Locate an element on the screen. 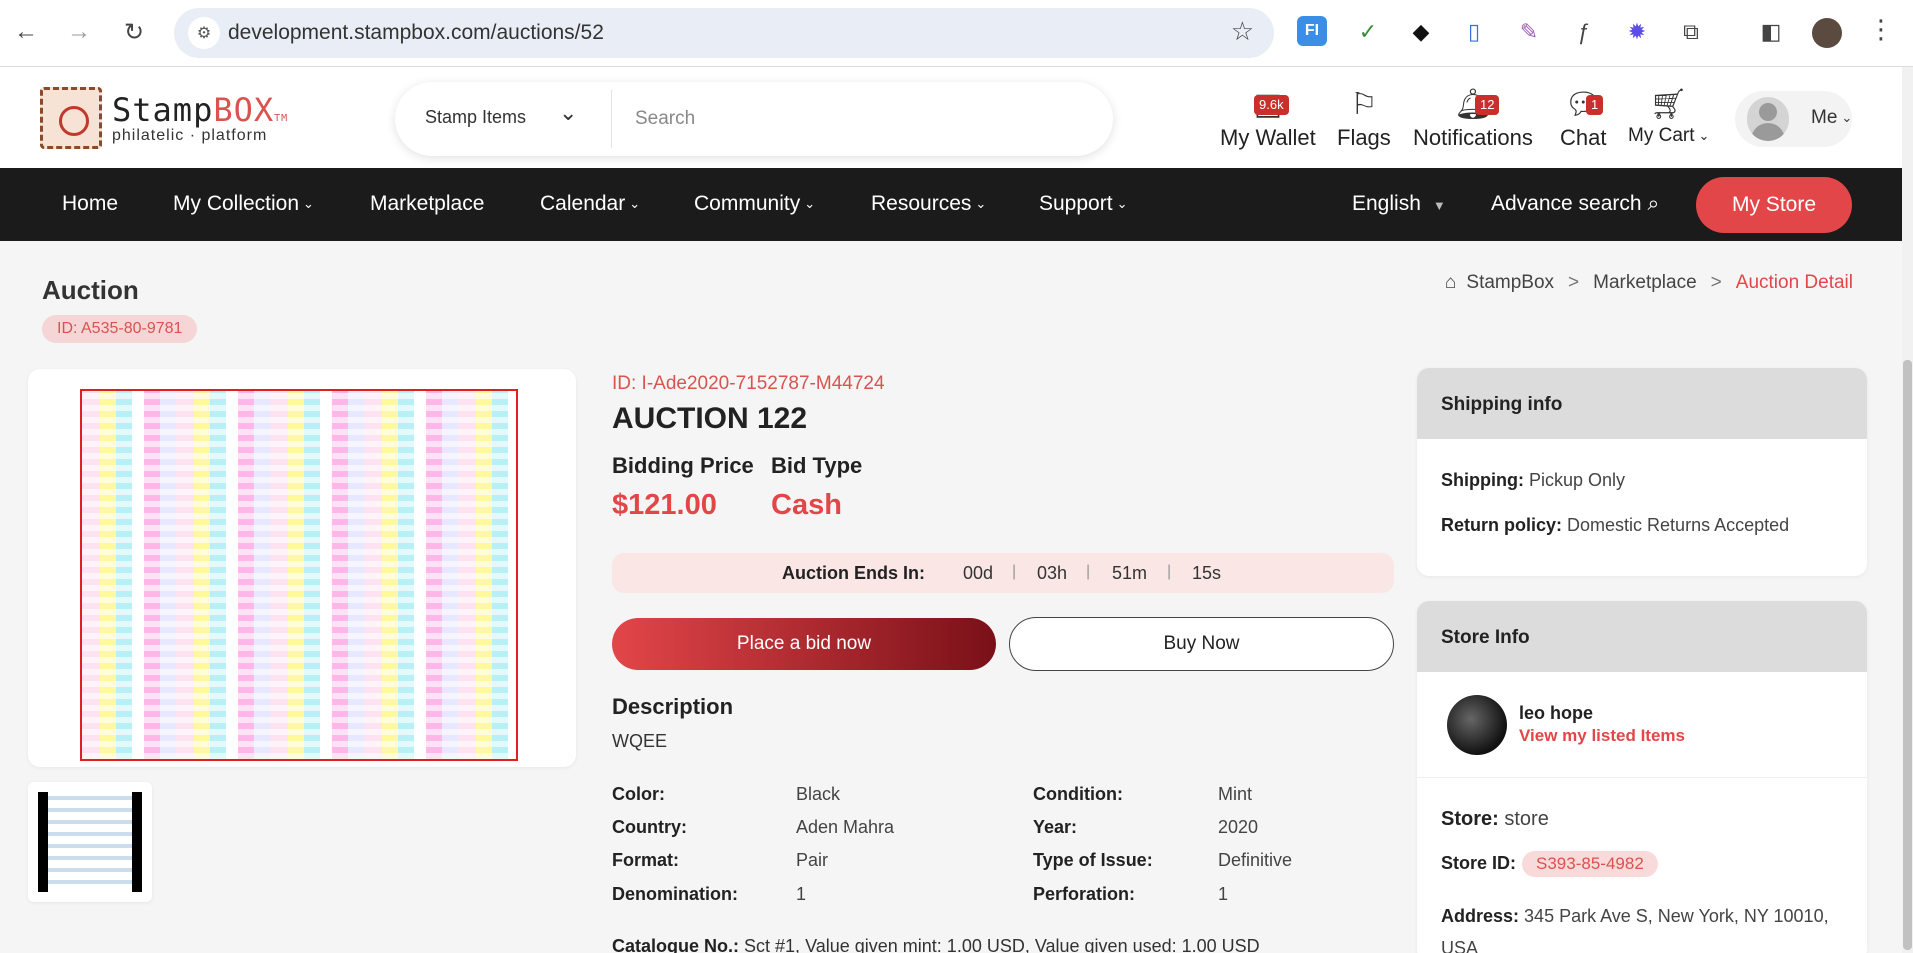 This screenshot has height=953, width=1913. shipping-label: Shipping: is located at coordinates (1482, 480).